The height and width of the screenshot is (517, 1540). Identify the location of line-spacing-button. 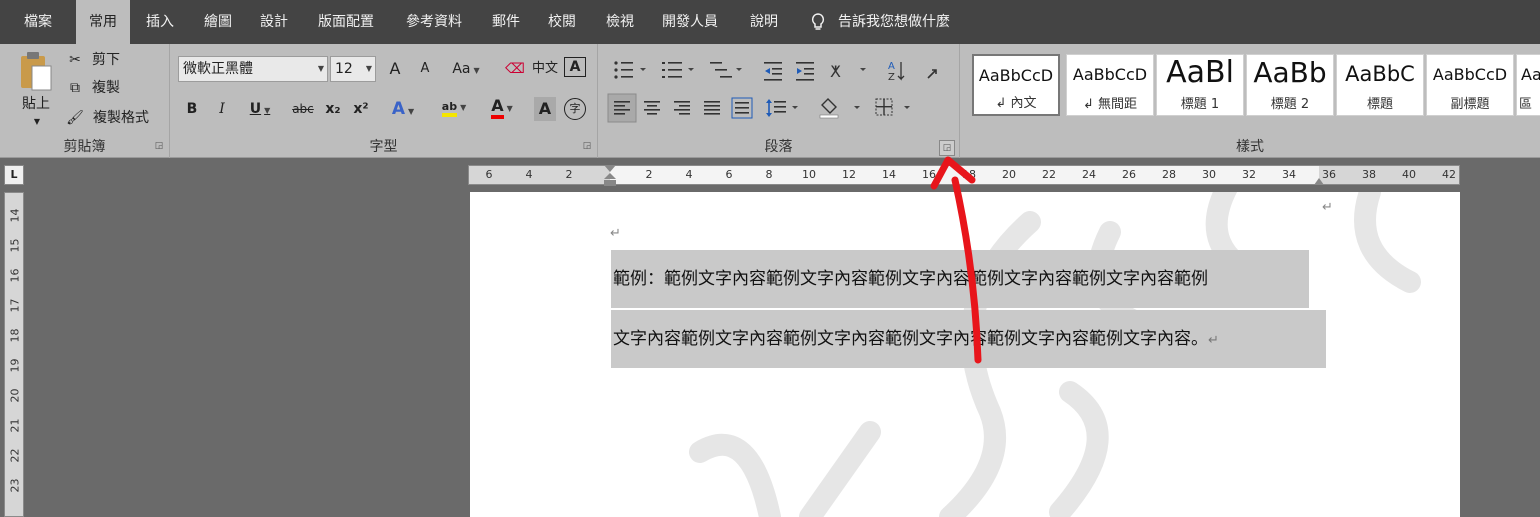
(783, 108).